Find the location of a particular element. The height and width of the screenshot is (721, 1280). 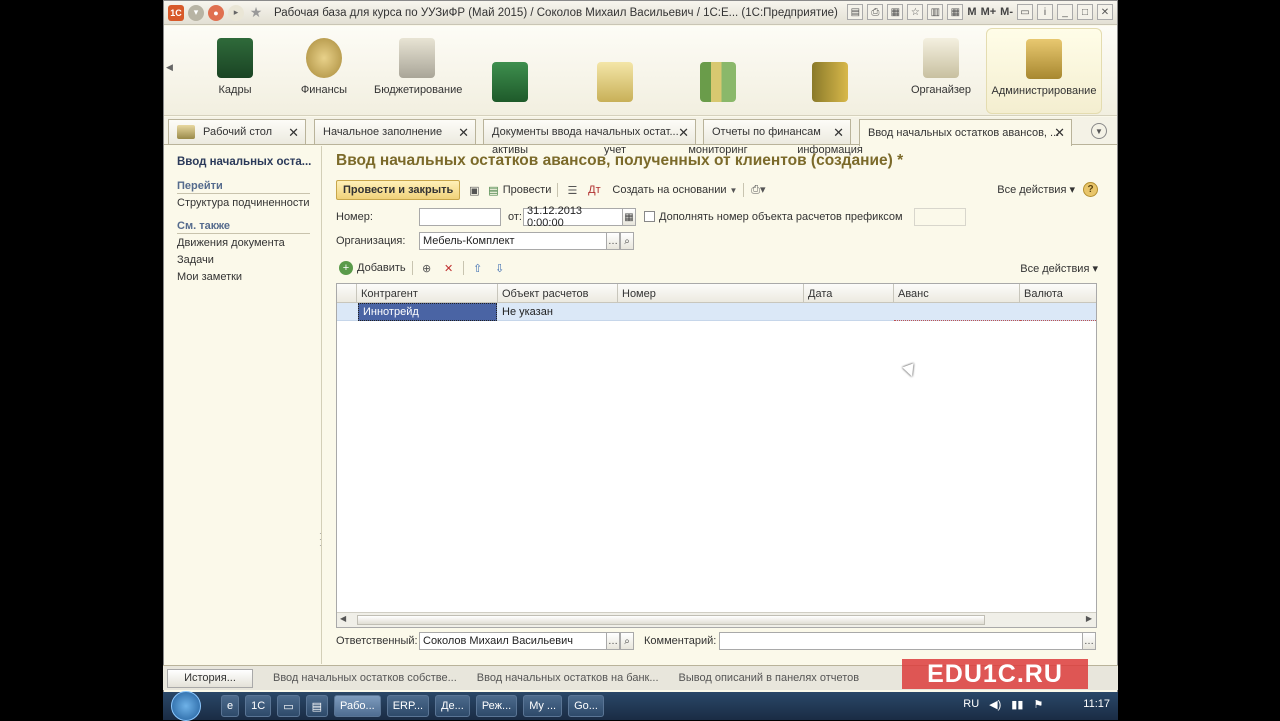

windows-icon: ▭ is located at coordinates (1025, 12).